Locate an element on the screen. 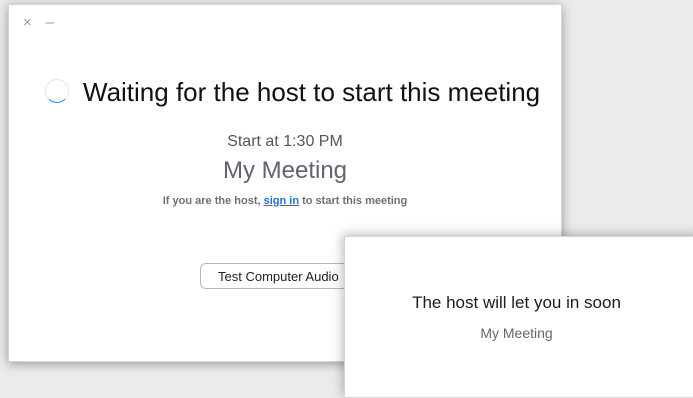 This screenshot has height=398, width=693. minimize-icon: – is located at coordinates (50, 23).